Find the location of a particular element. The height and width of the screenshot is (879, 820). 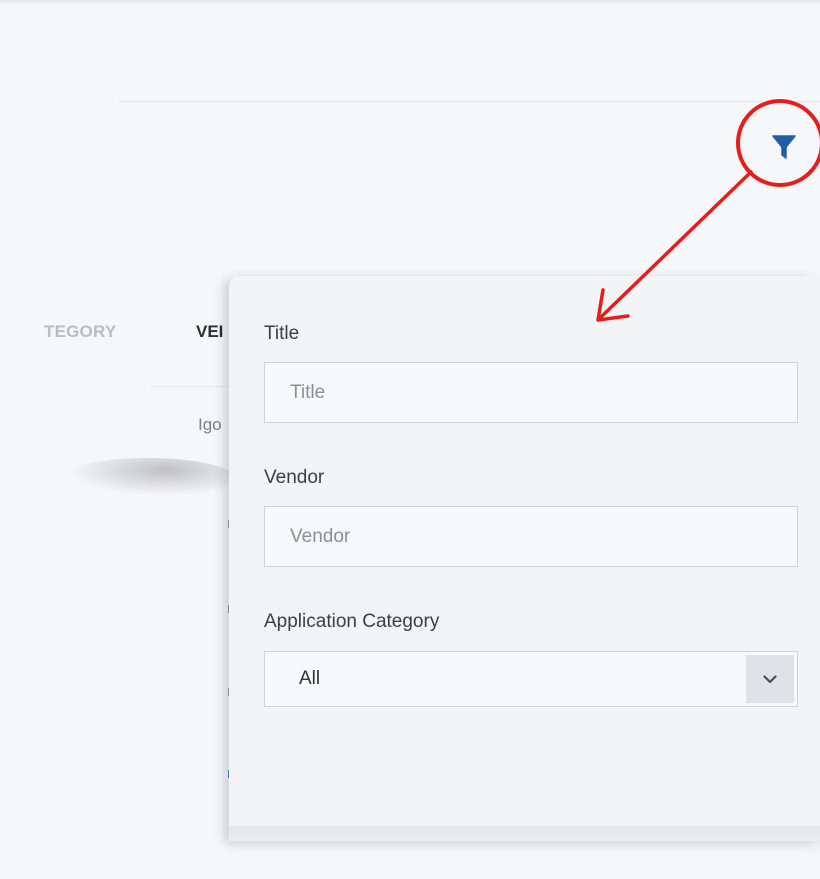

chevron-down-icon is located at coordinates (770, 678).